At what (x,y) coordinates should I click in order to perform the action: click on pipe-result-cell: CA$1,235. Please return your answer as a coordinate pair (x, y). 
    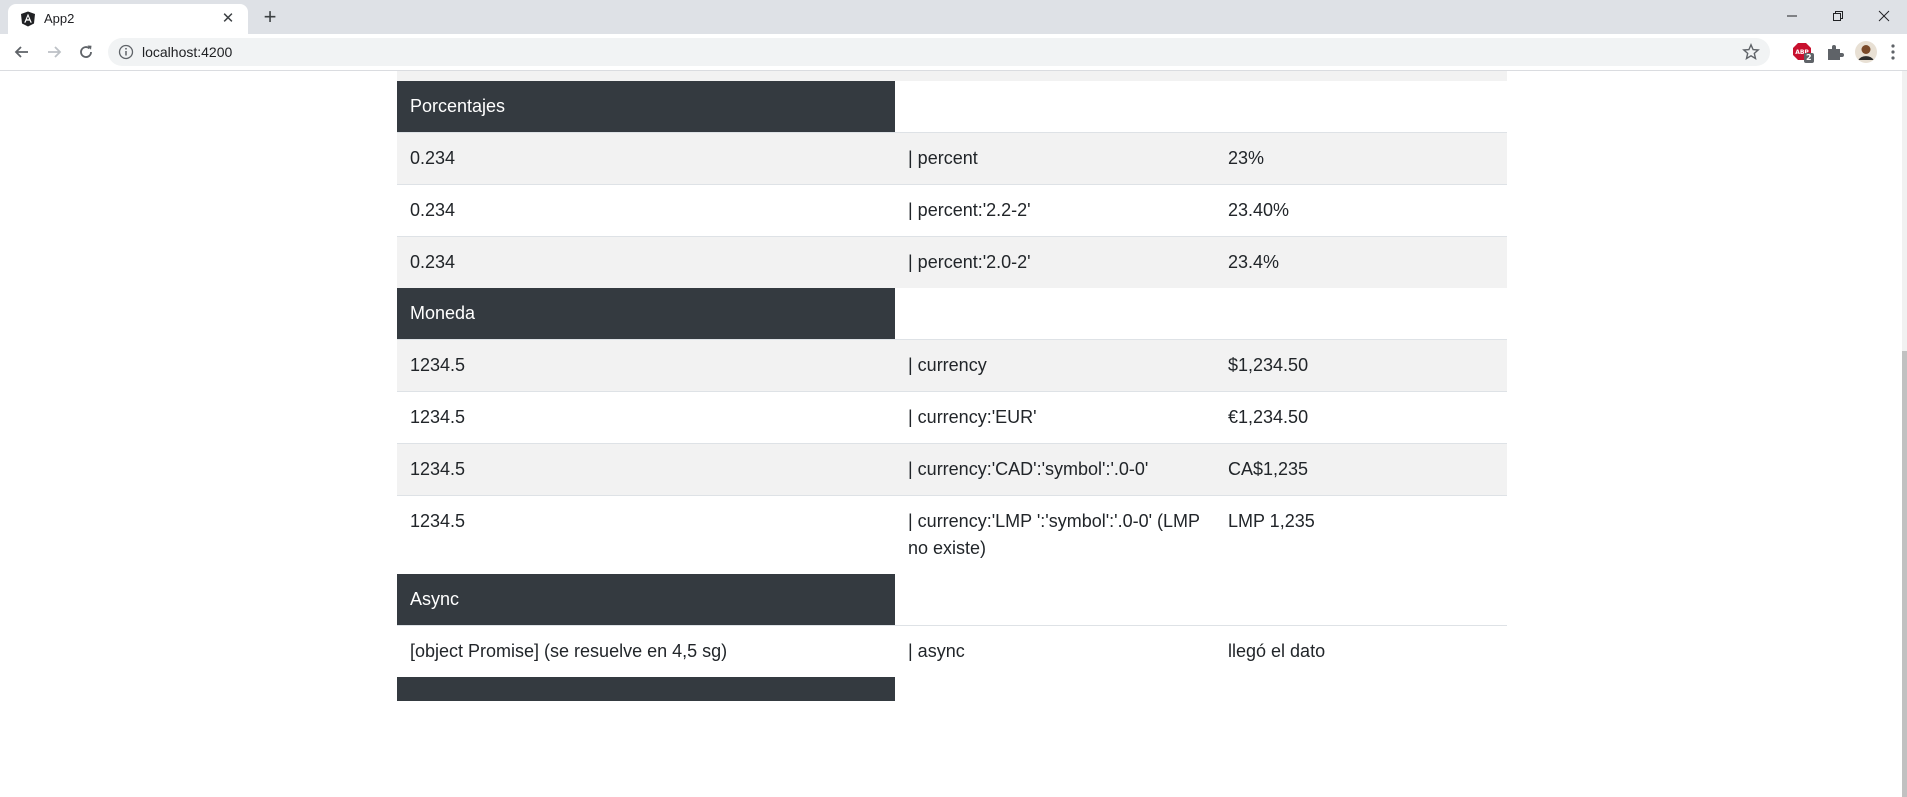
    Looking at the image, I should click on (1361, 469).